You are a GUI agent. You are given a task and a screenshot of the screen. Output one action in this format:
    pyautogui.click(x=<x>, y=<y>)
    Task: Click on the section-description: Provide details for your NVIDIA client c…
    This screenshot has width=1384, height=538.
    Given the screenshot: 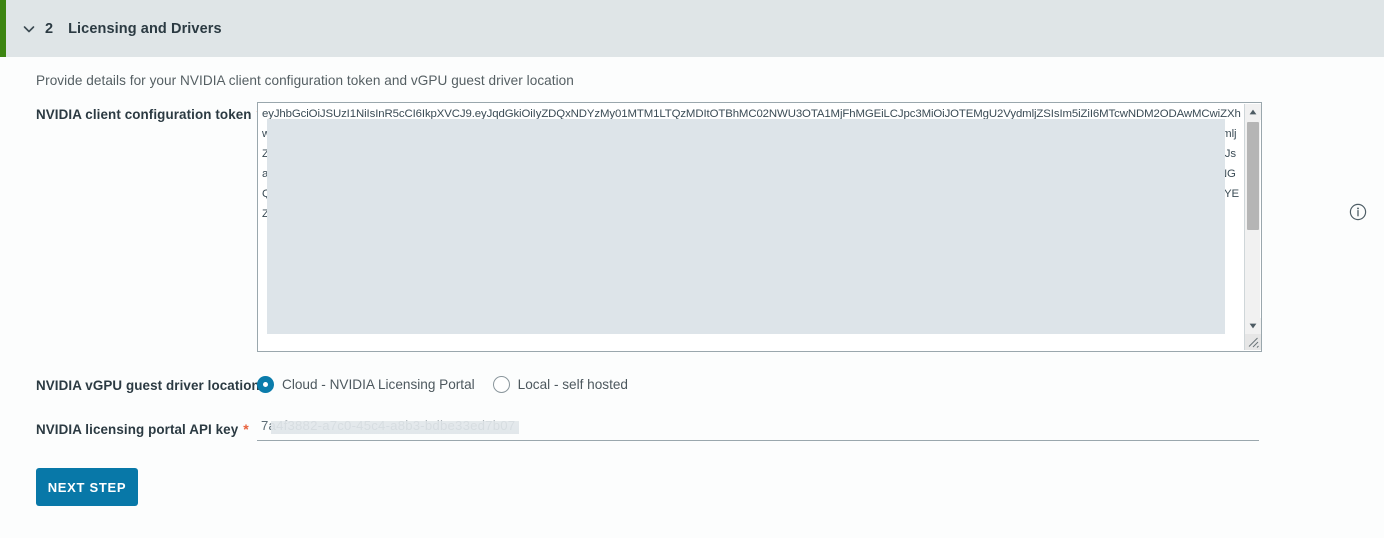 What is the action you would take?
    pyautogui.click(x=305, y=80)
    